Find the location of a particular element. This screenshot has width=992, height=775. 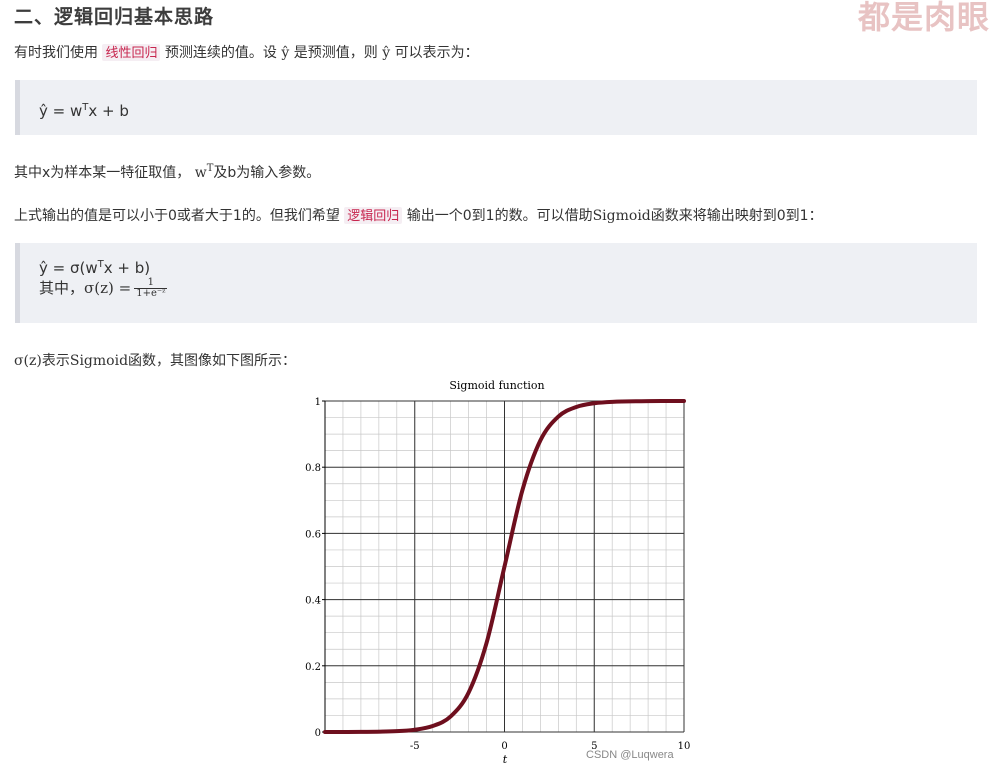

p1-after: 可以表示为： is located at coordinates (436, 53).